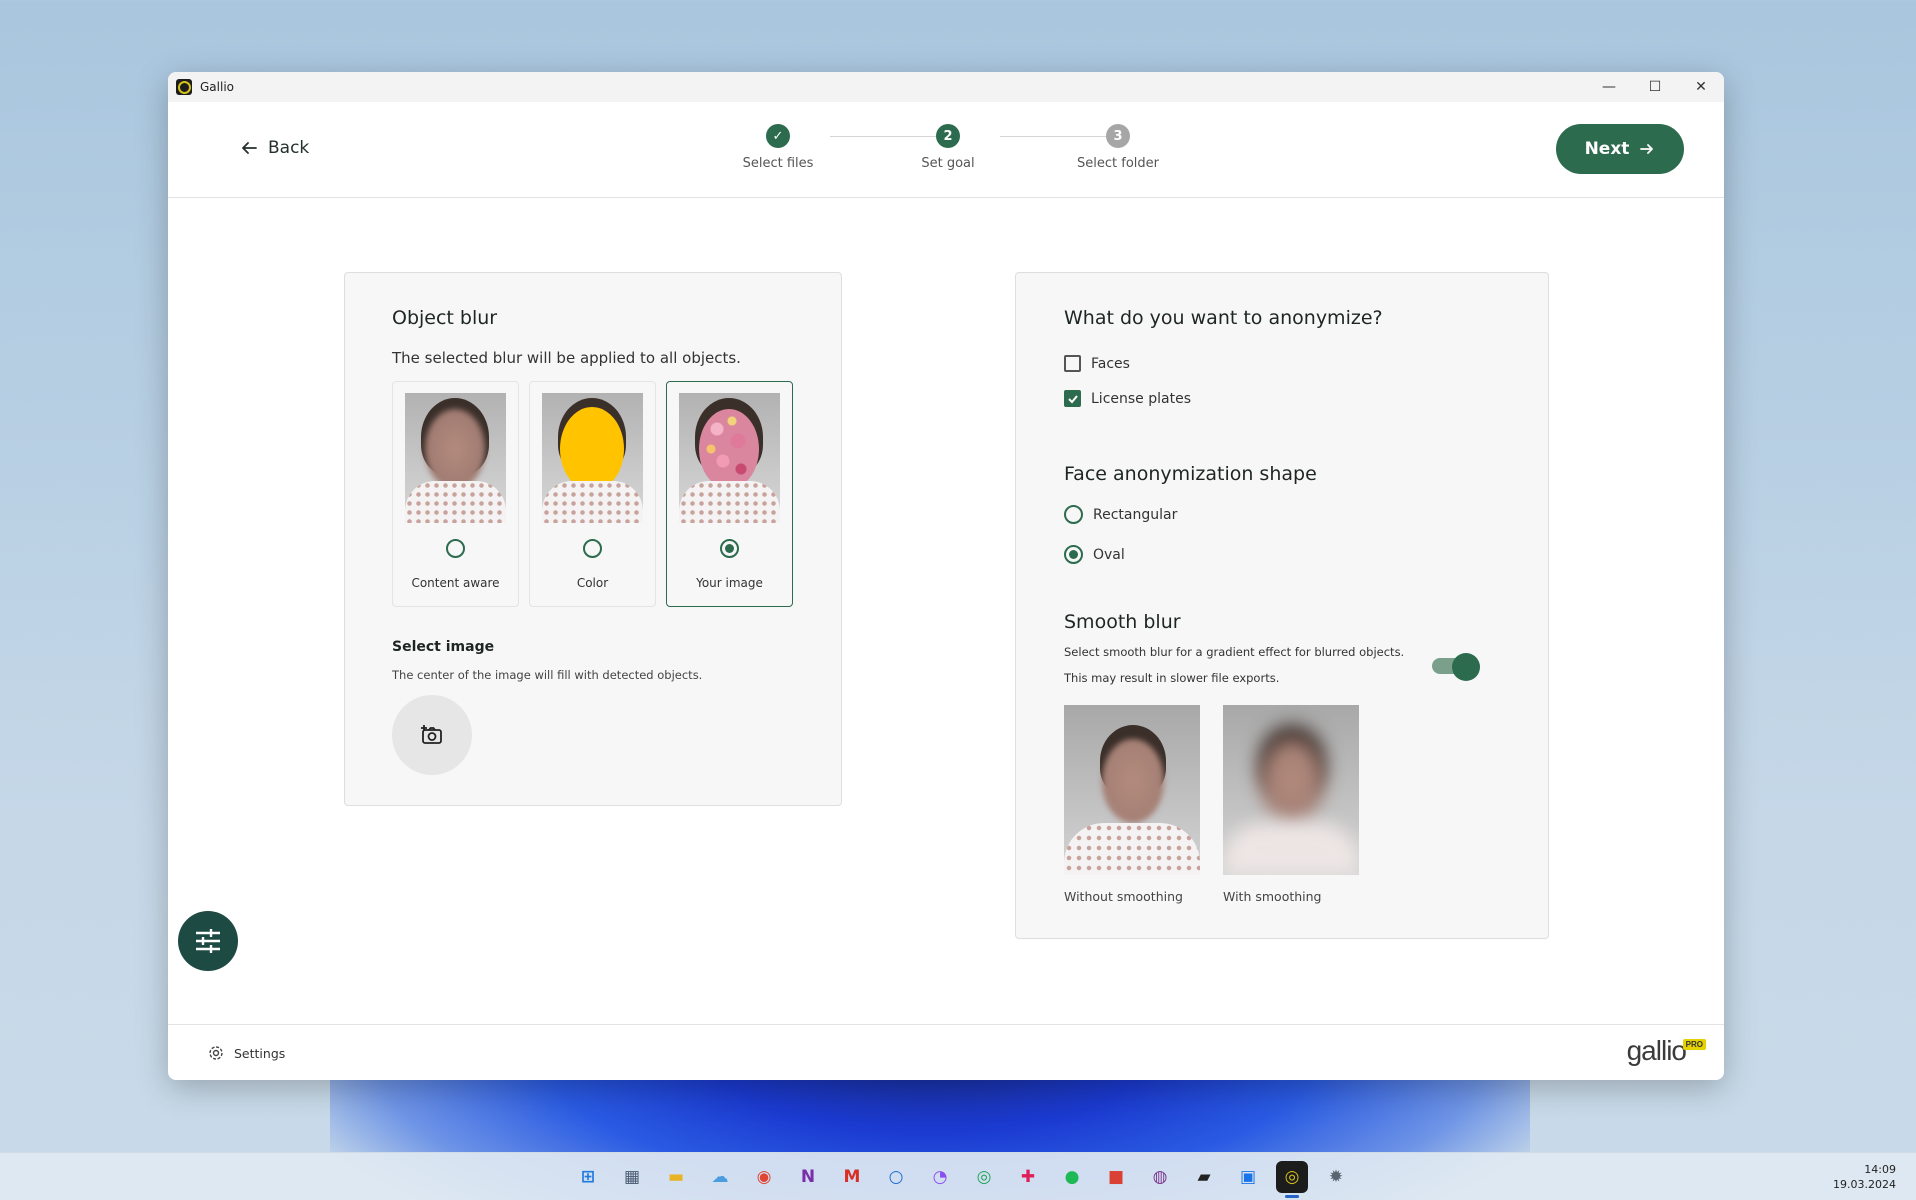  What do you see at coordinates (1123, 896) in the screenshot?
I see `without-smoothing-label: Without smoothing` at bounding box center [1123, 896].